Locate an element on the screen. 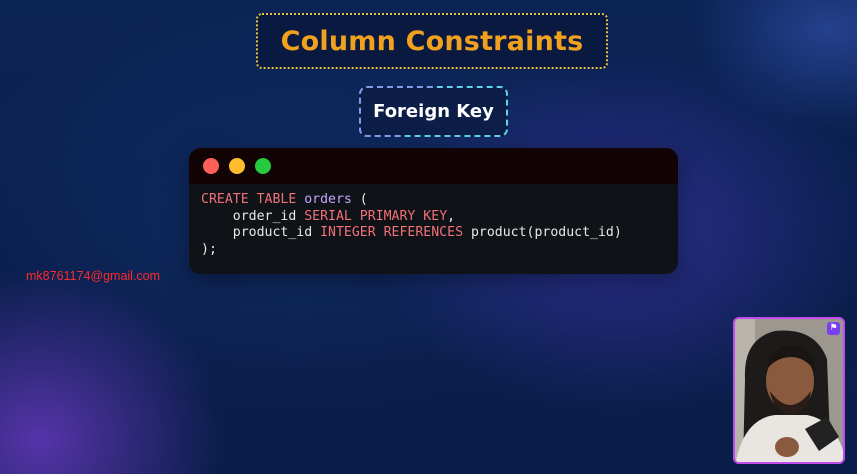  presenter-webcam: ⚑ is located at coordinates (789, 390).